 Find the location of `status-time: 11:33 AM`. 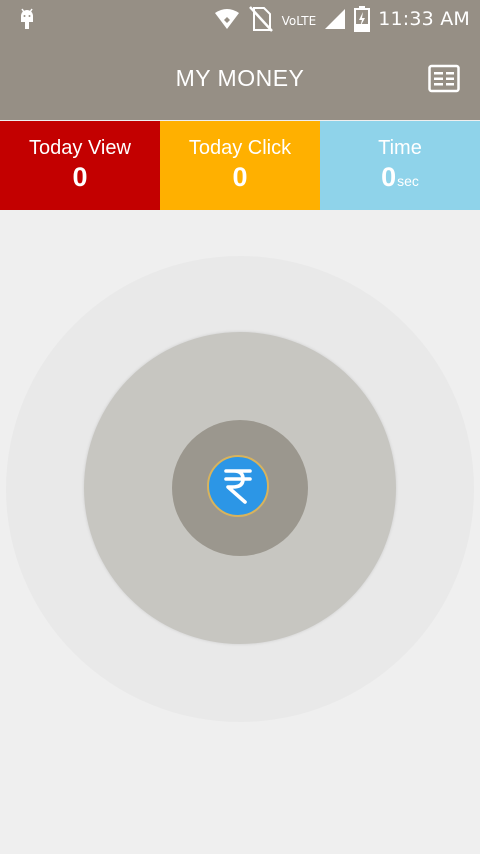

status-time: 11:33 AM is located at coordinates (424, 19).